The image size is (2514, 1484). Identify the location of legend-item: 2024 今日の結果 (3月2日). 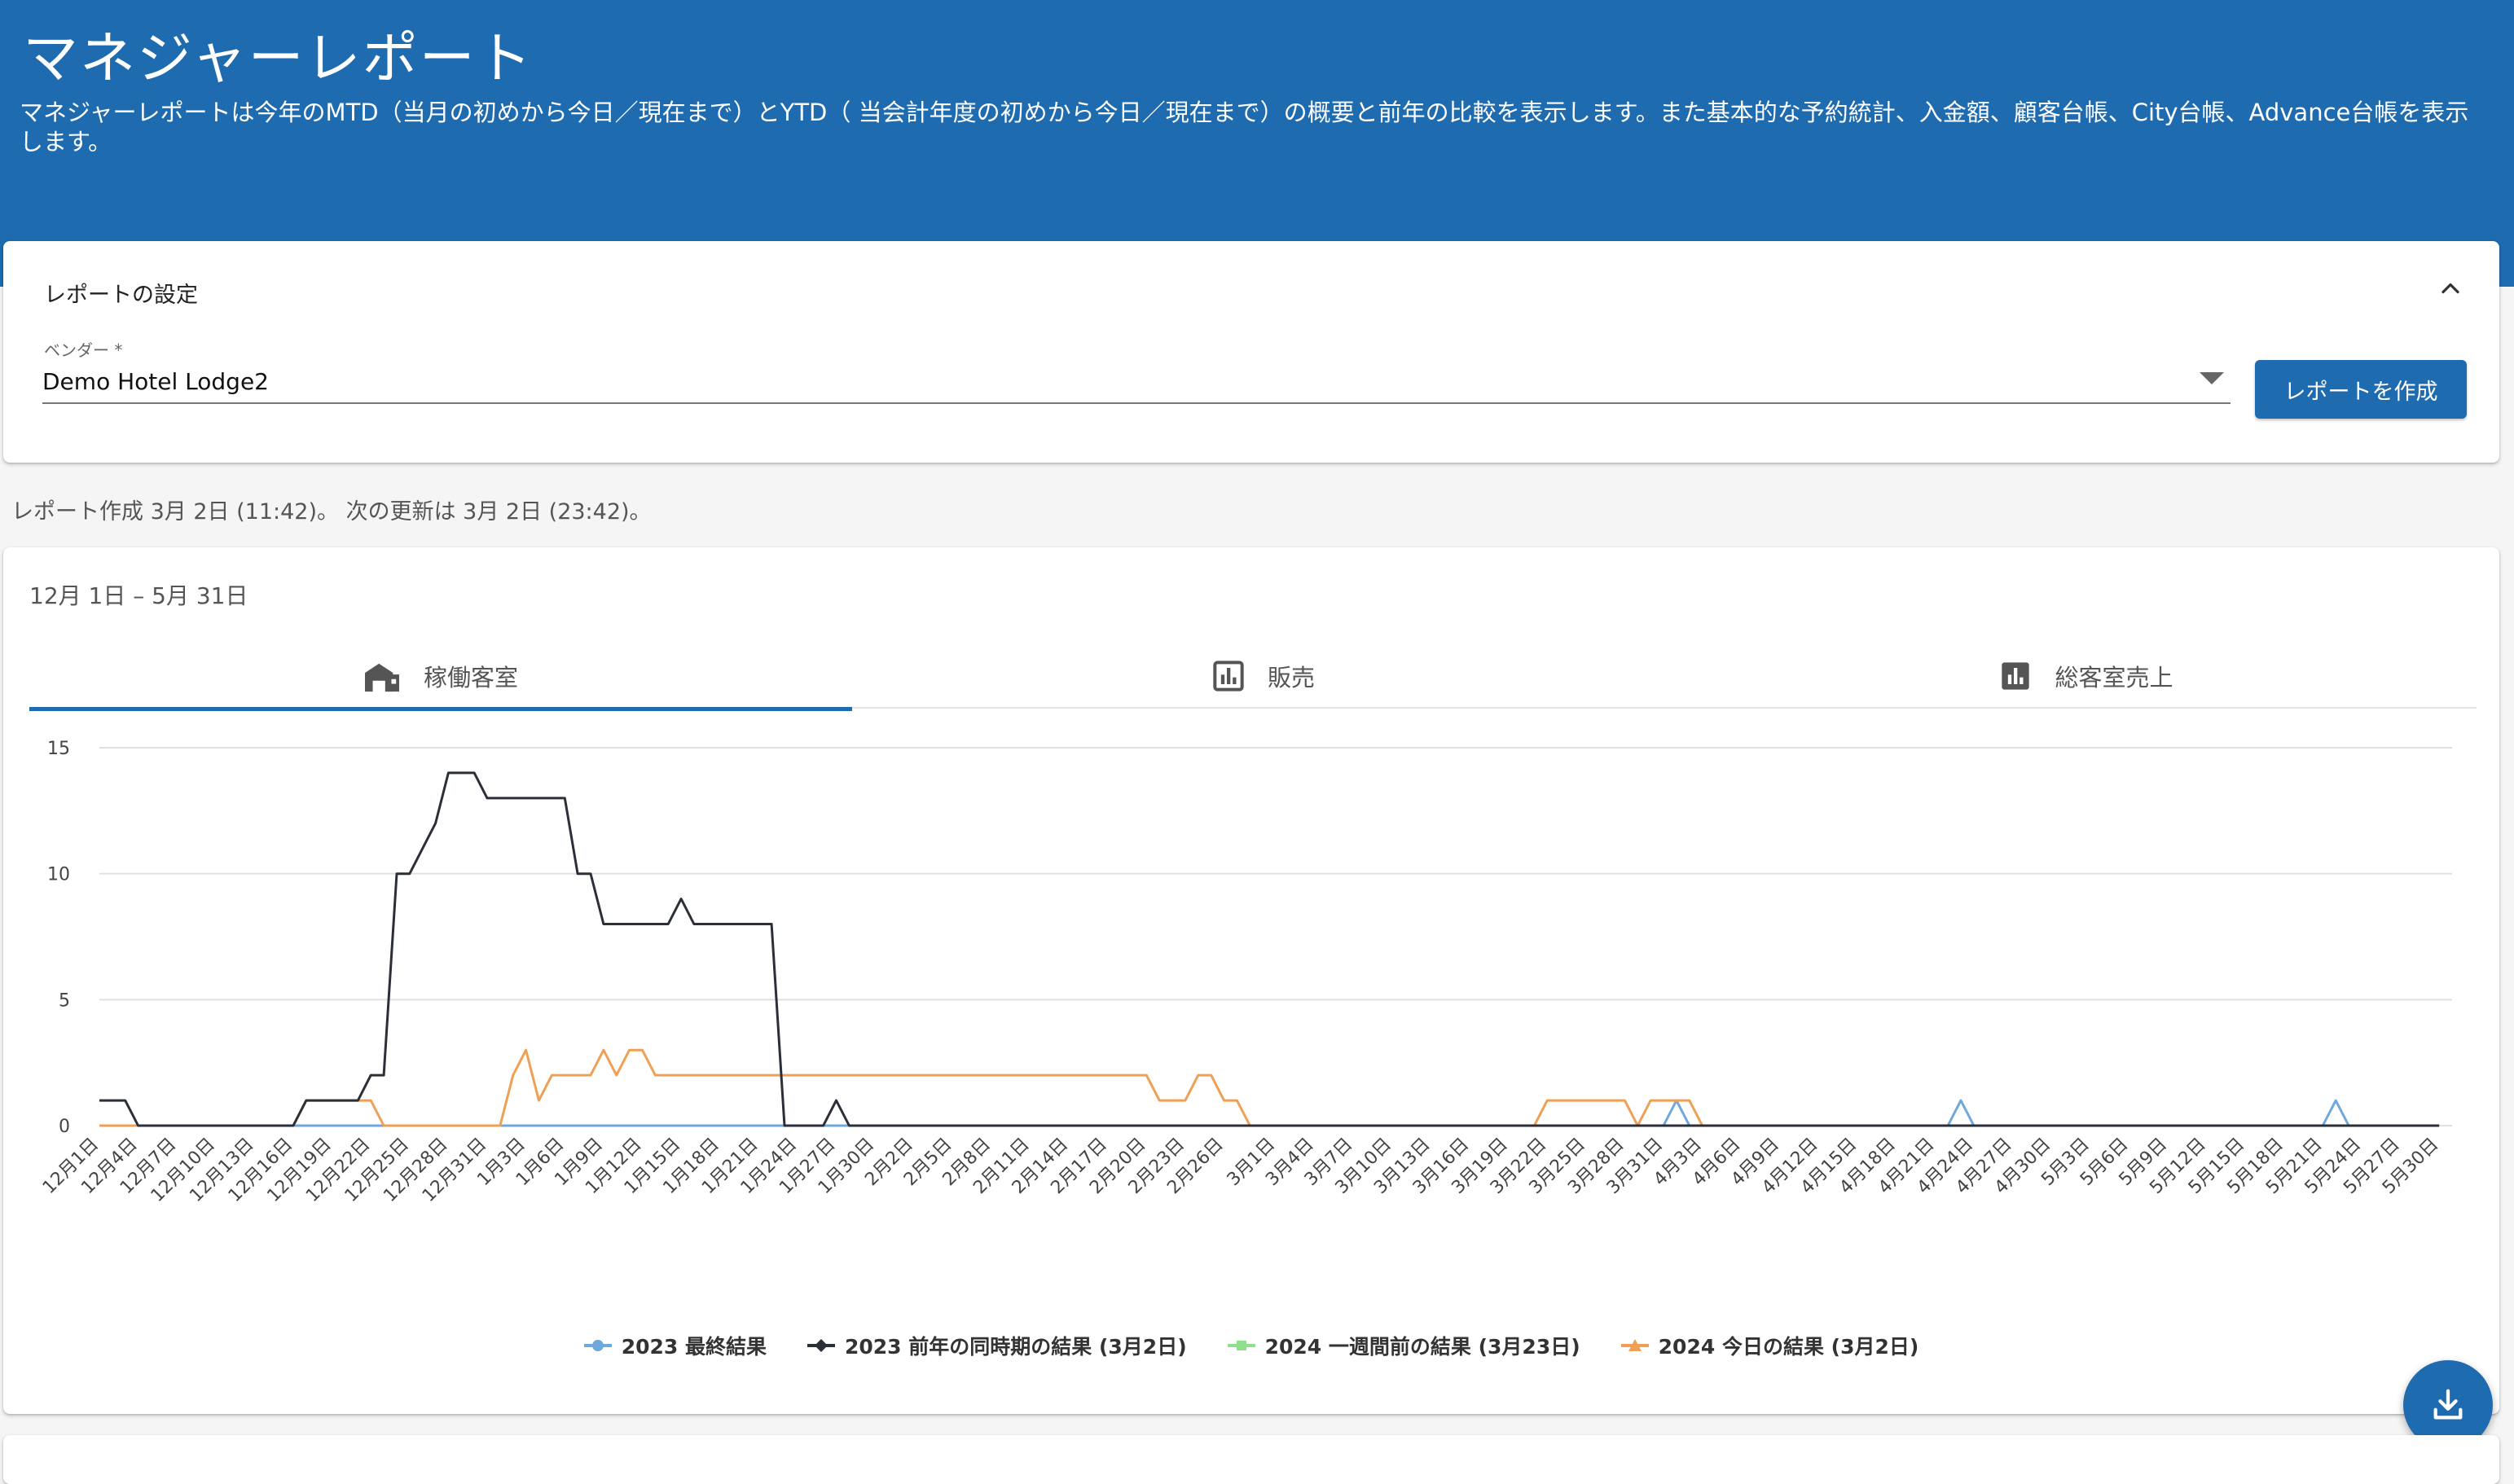
(1769, 1345).